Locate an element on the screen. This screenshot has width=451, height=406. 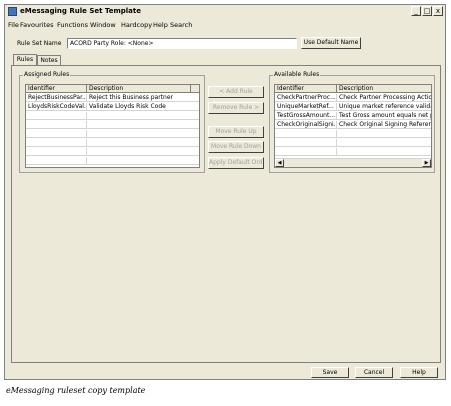
assigned-col-description: Description is located at coordinates (139, 89).